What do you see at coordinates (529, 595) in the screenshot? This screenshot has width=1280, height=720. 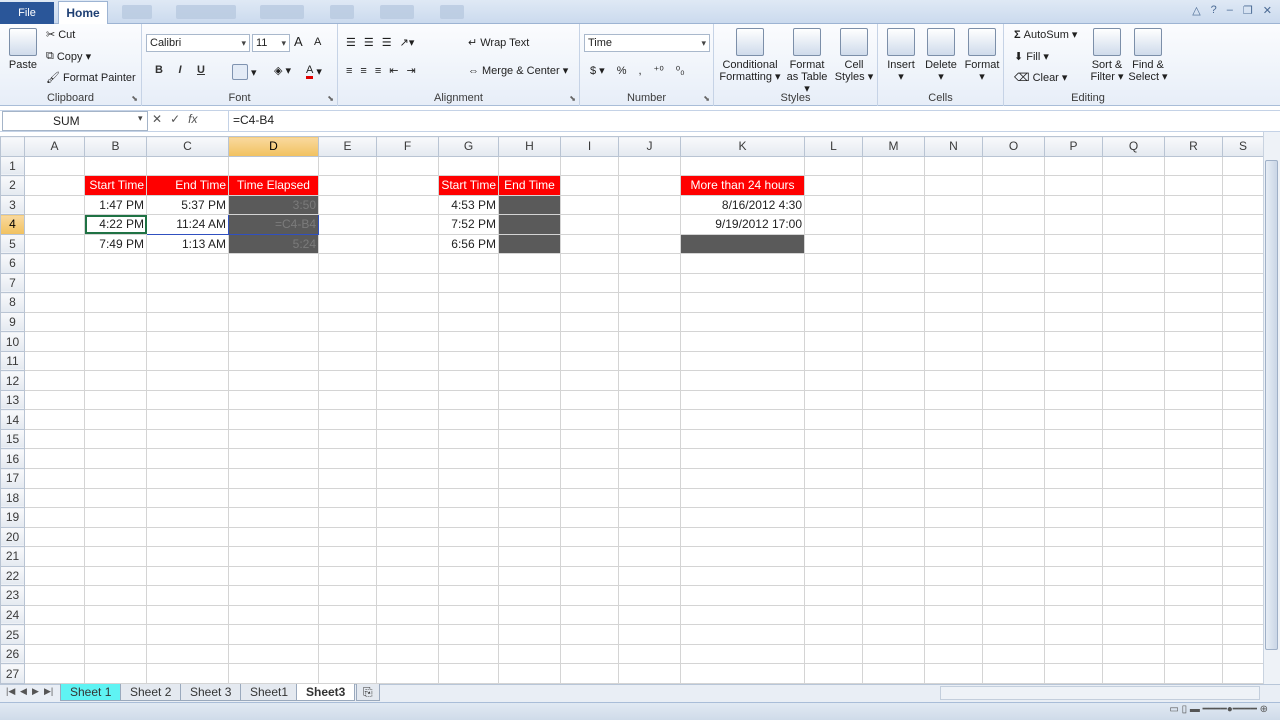 I see `cell-h23` at bounding box center [529, 595].